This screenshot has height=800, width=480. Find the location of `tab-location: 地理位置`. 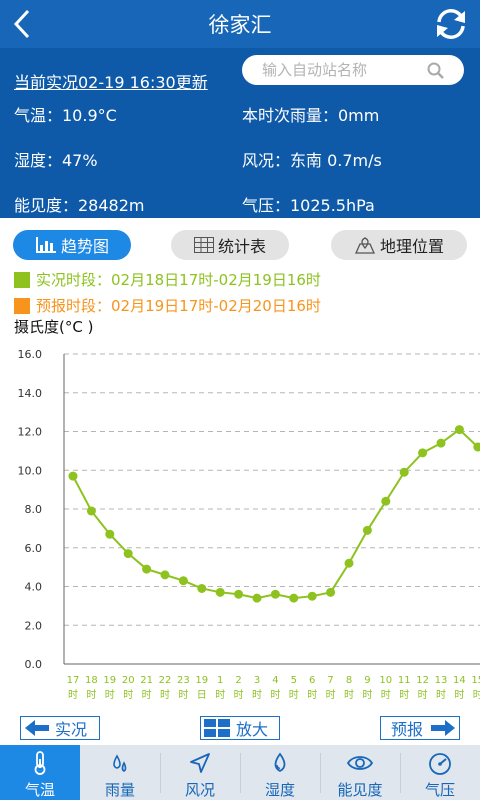

tab-location: 地理位置 is located at coordinates (399, 245).